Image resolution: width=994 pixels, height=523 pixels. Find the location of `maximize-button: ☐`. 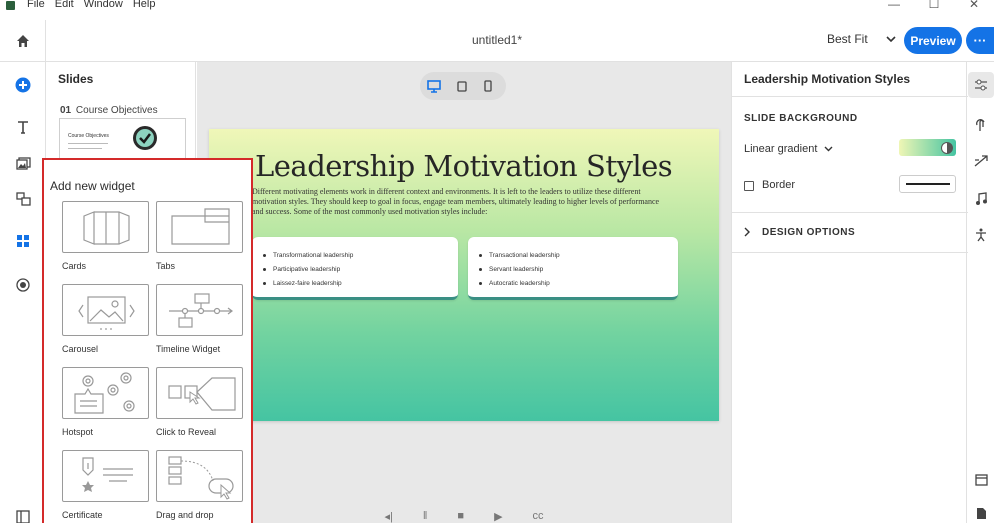

maximize-button: ☐ is located at coordinates (934, 8).